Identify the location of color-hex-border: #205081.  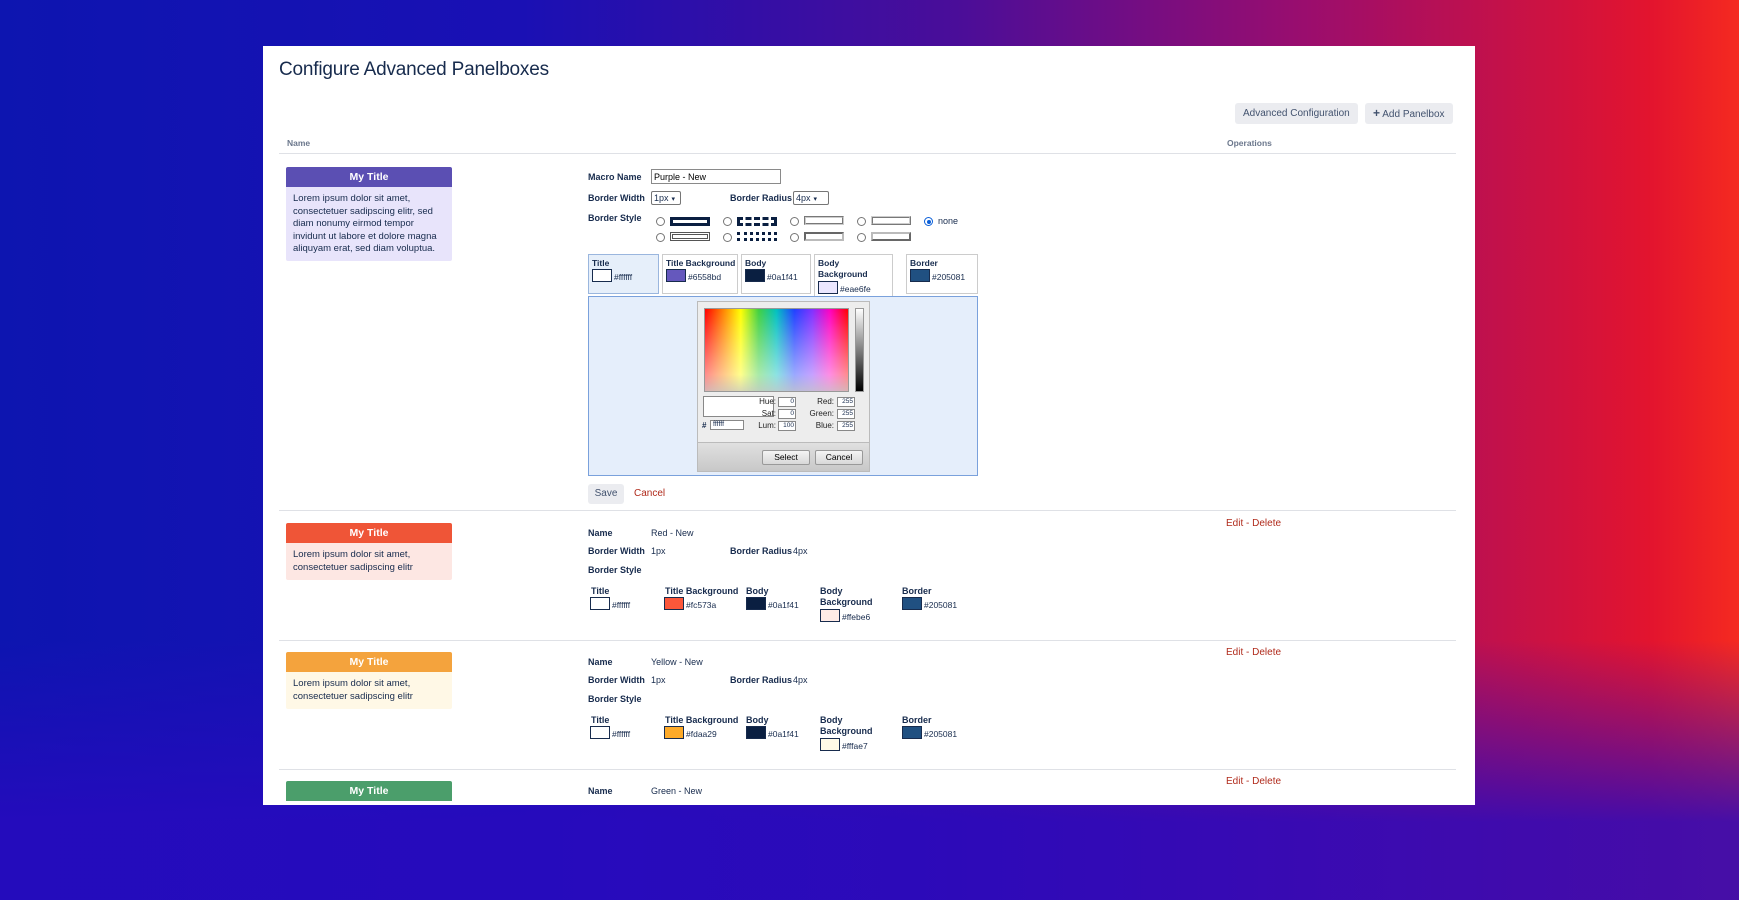
(941, 734).